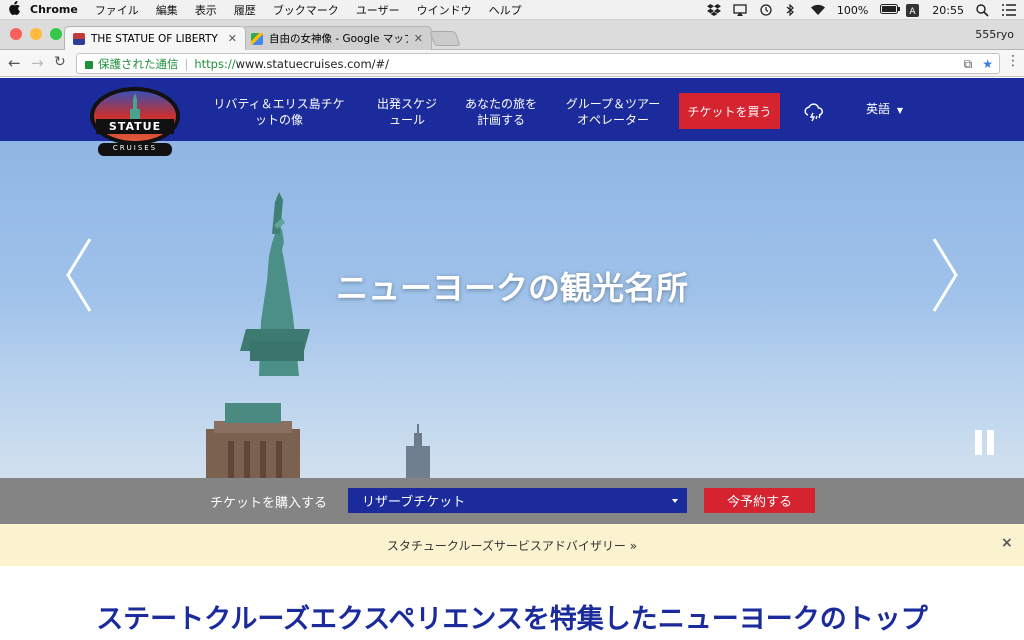  I want to click on tab-google-maps: 自由の女神像 - Google マップ ✕, so click(337, 38).